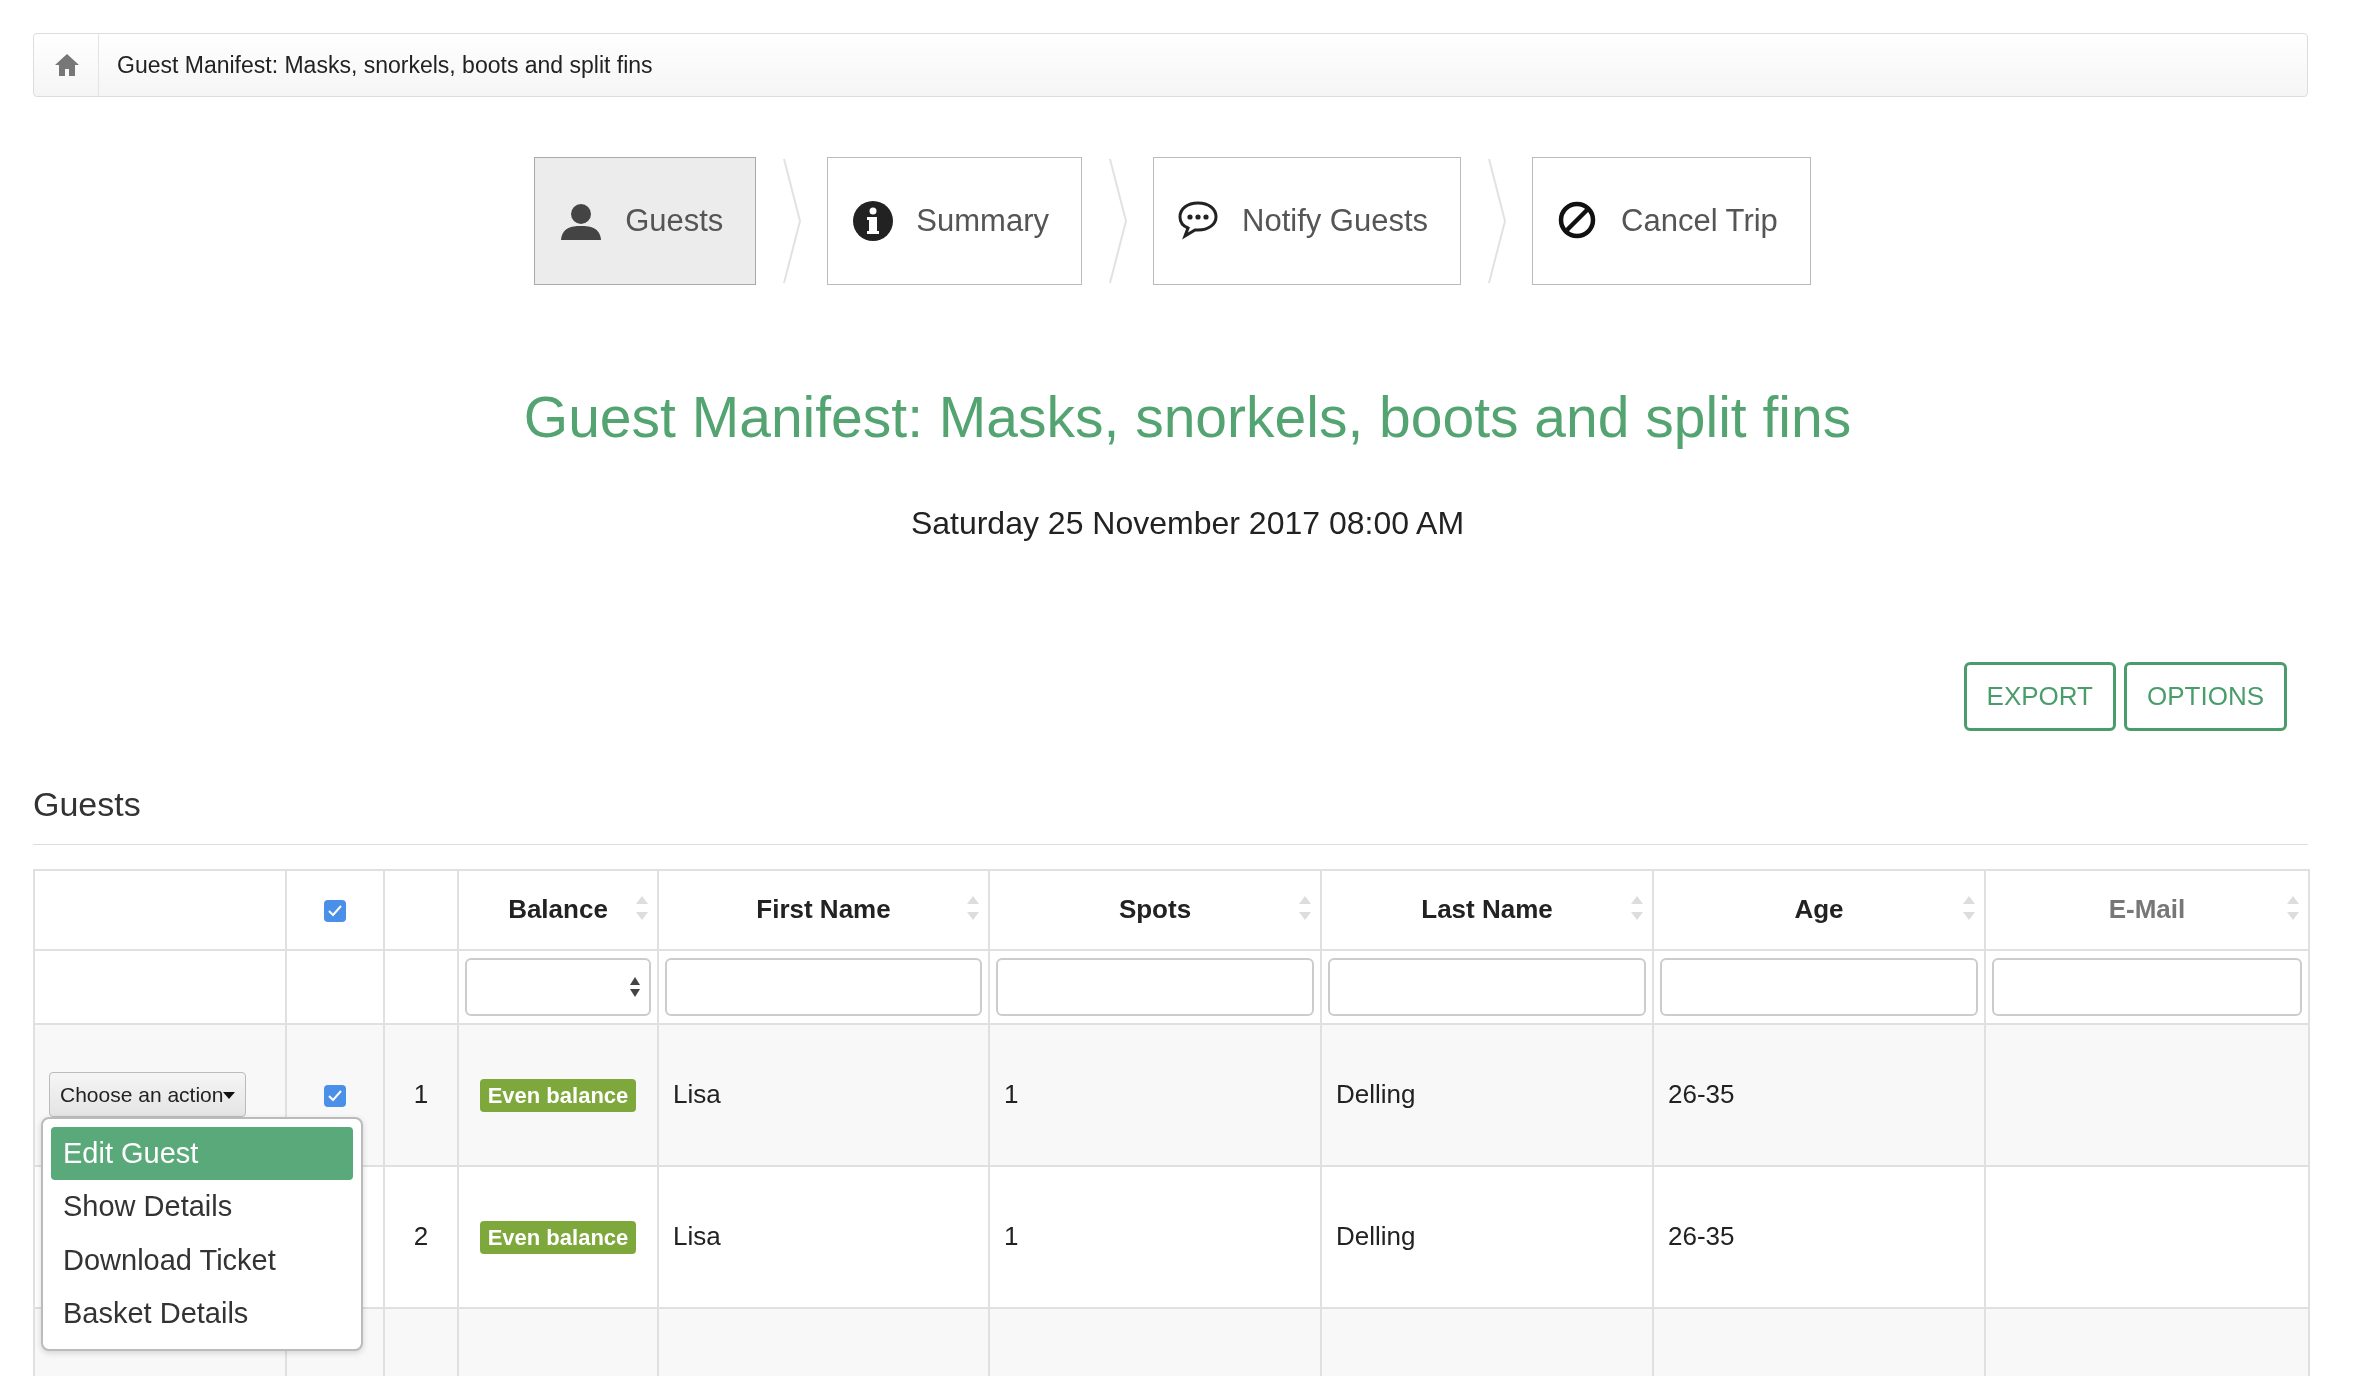  What do you see at coordinates (645, 221) in the screenshot?
I see `step-tab: Guests` at bounding box center [645, 221].